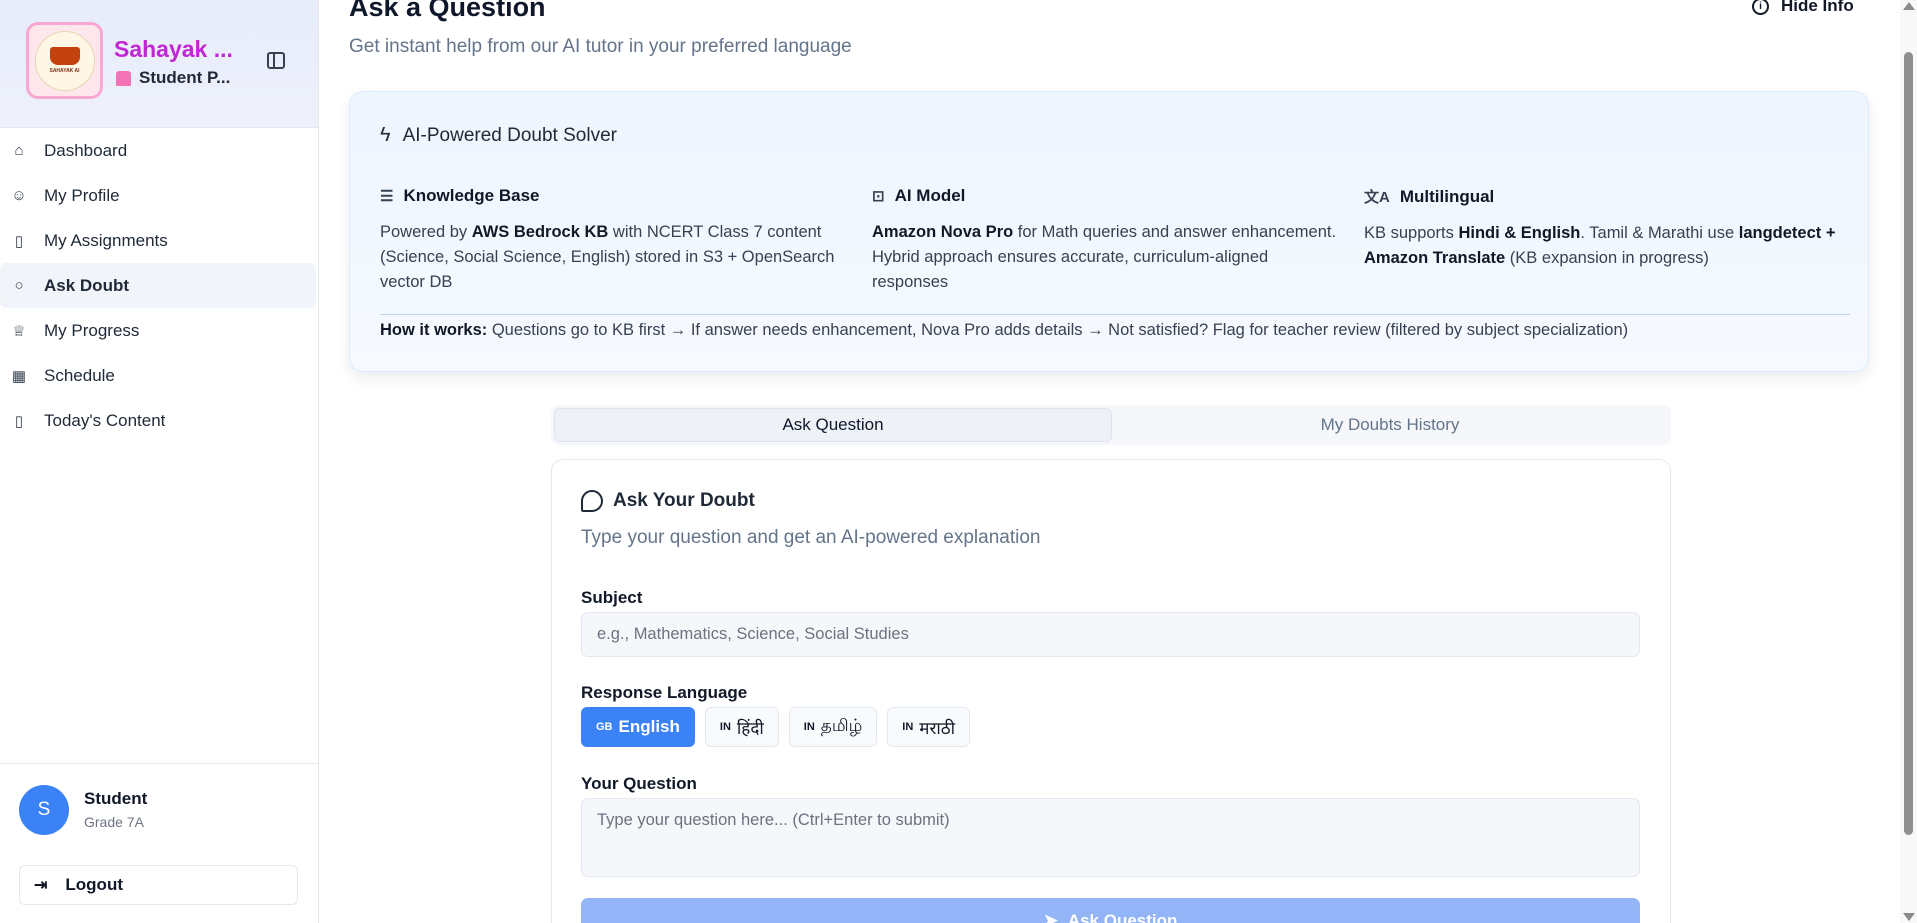  Describe the element at coordinates (385, 135) in the screenshot. I see `zap-icon: ϟ` at that location.